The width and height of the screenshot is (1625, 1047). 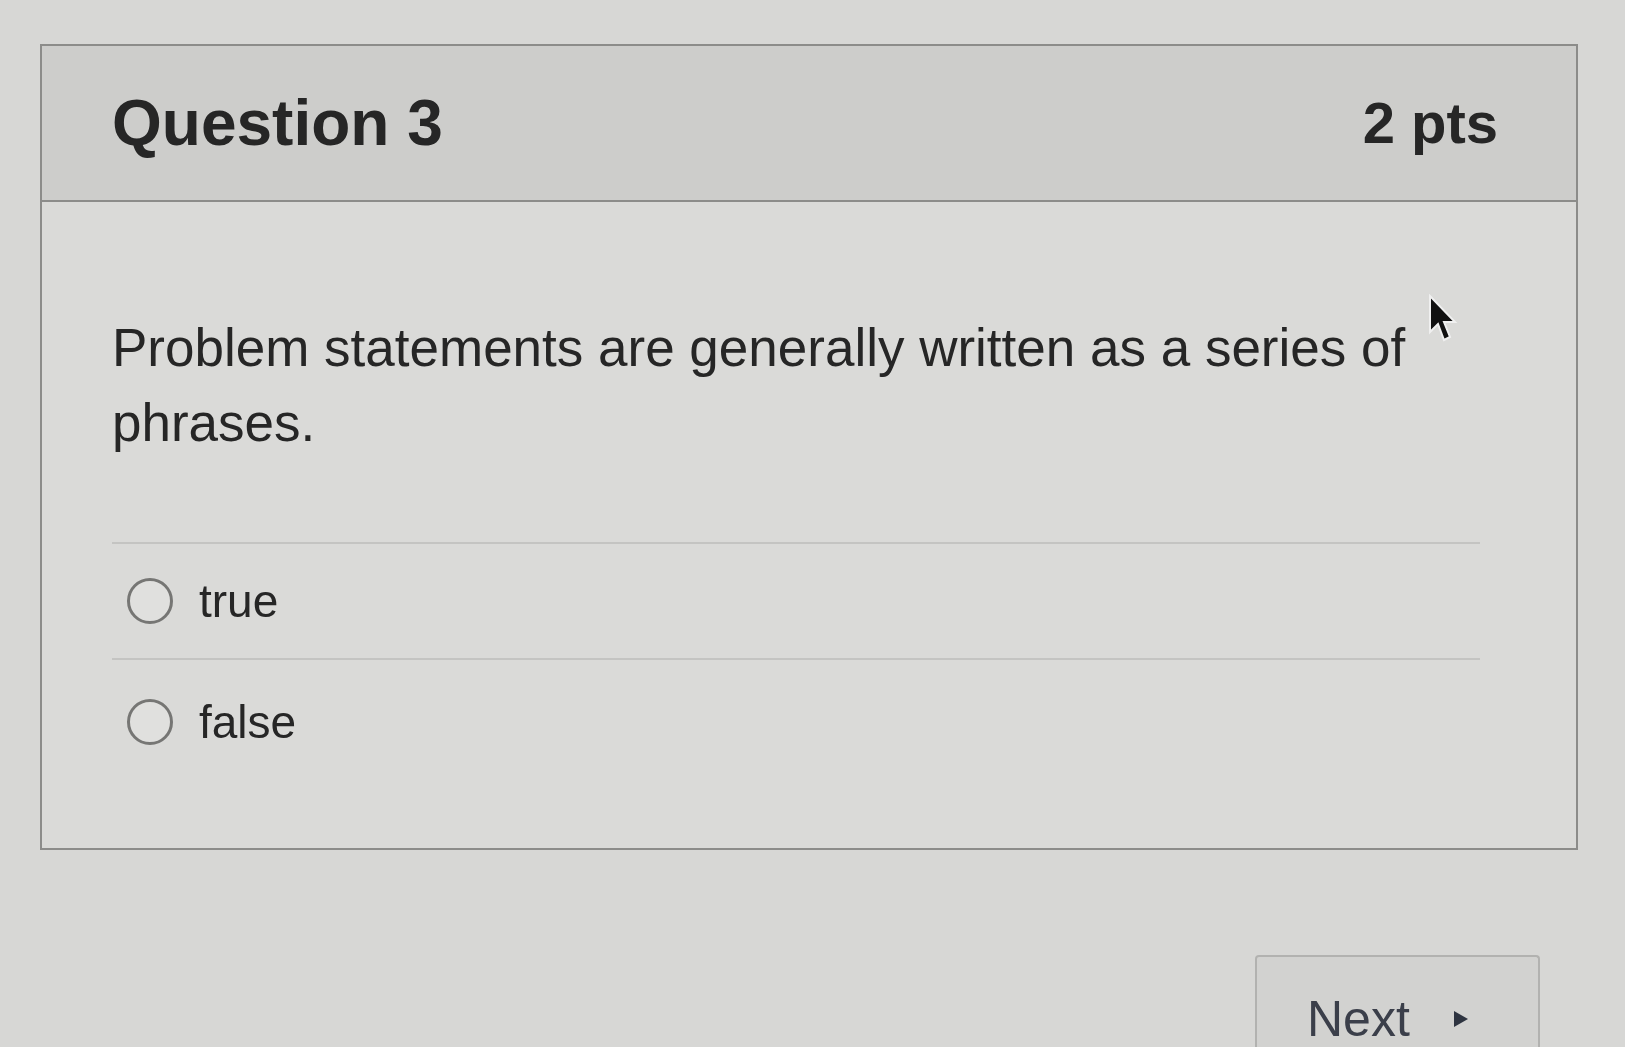 I want to click on answer-label: true, so click(x=239, y=601).